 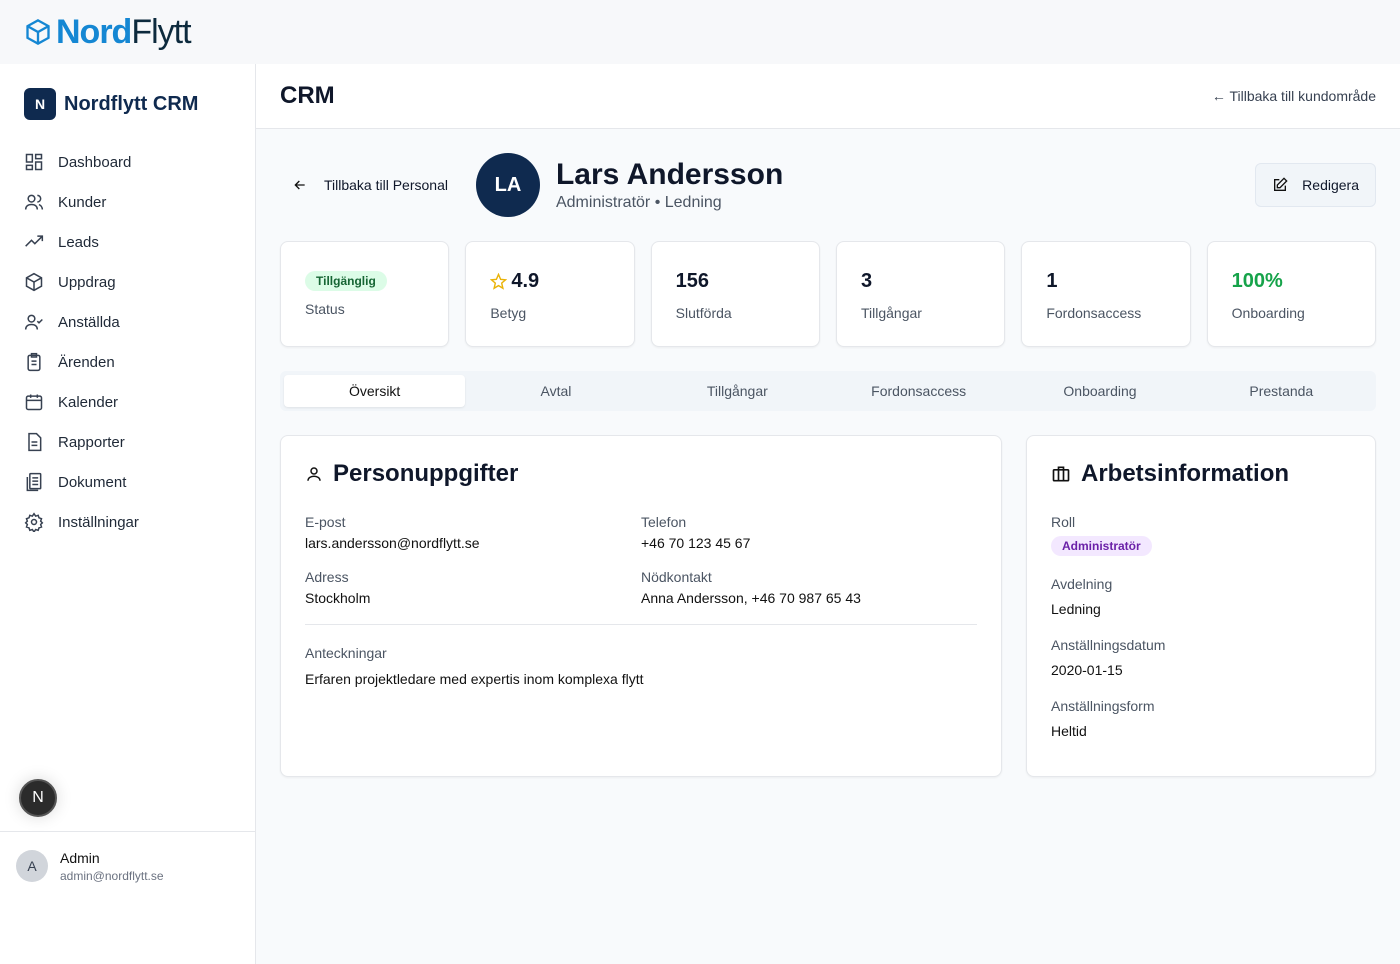 I want to click on sidebar-item-label: Kunder, so click(x=82, y=202).